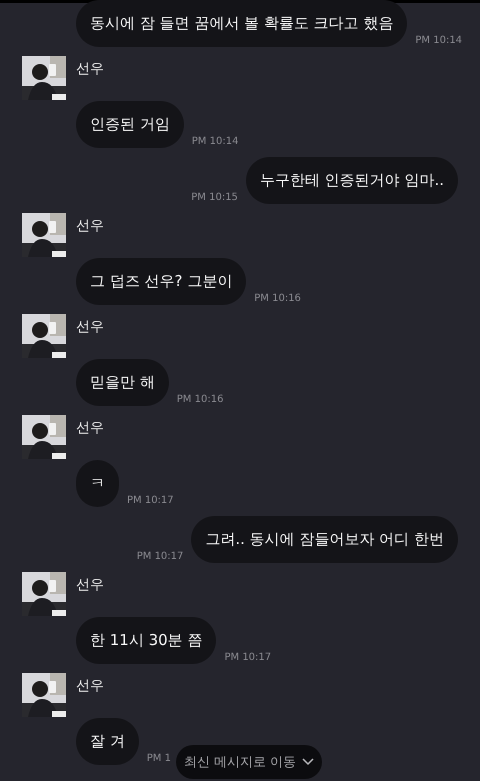 The height and width of the screenshot is (781, 480). Describe the element at coordinates (146, 640) in the screenshot. I see `message-bubble: 한 11시 30분 쯤` at that location.